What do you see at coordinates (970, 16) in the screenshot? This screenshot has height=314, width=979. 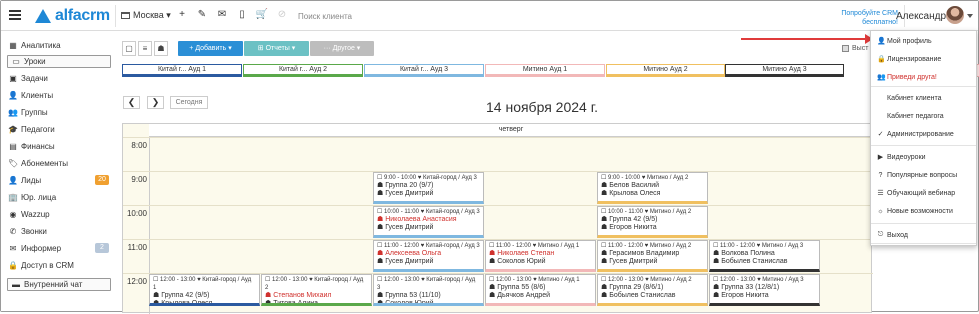 I see `chevron-down-icon` at bounding box center [970, 16].